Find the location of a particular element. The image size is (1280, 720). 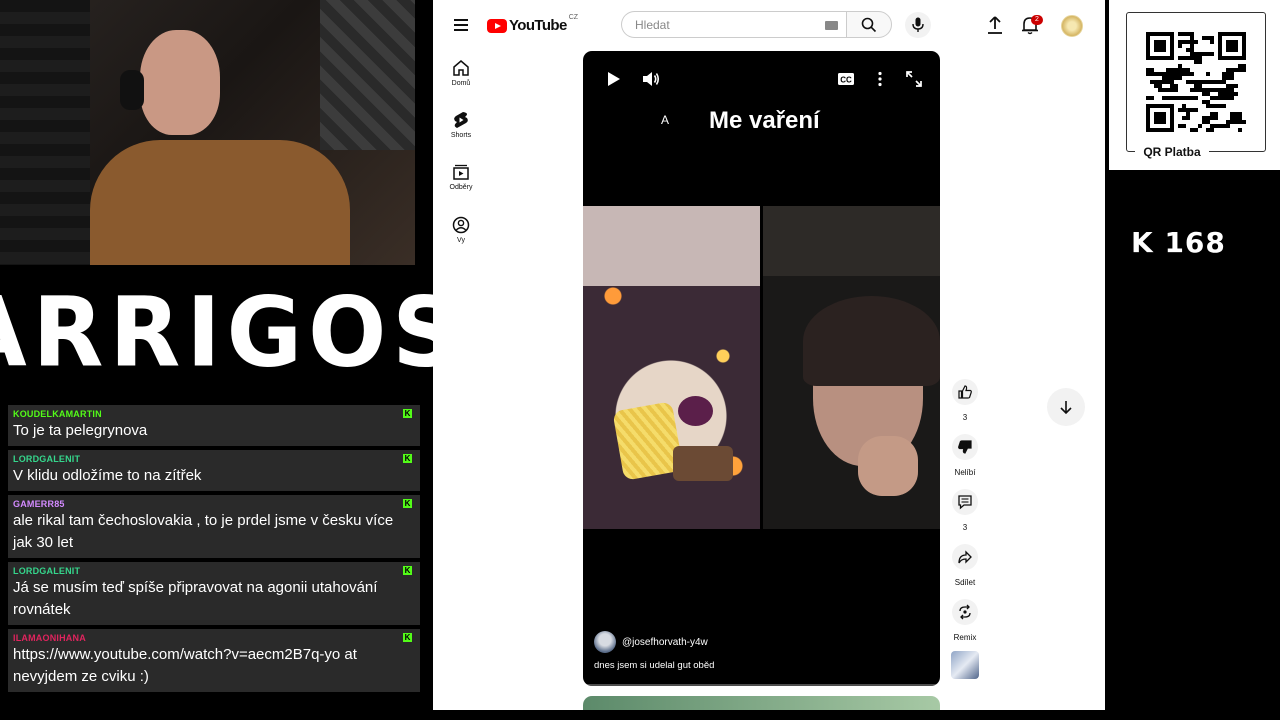

chat-text: V klidu odložíme to na zítřek is located at coordinates (107, 475).